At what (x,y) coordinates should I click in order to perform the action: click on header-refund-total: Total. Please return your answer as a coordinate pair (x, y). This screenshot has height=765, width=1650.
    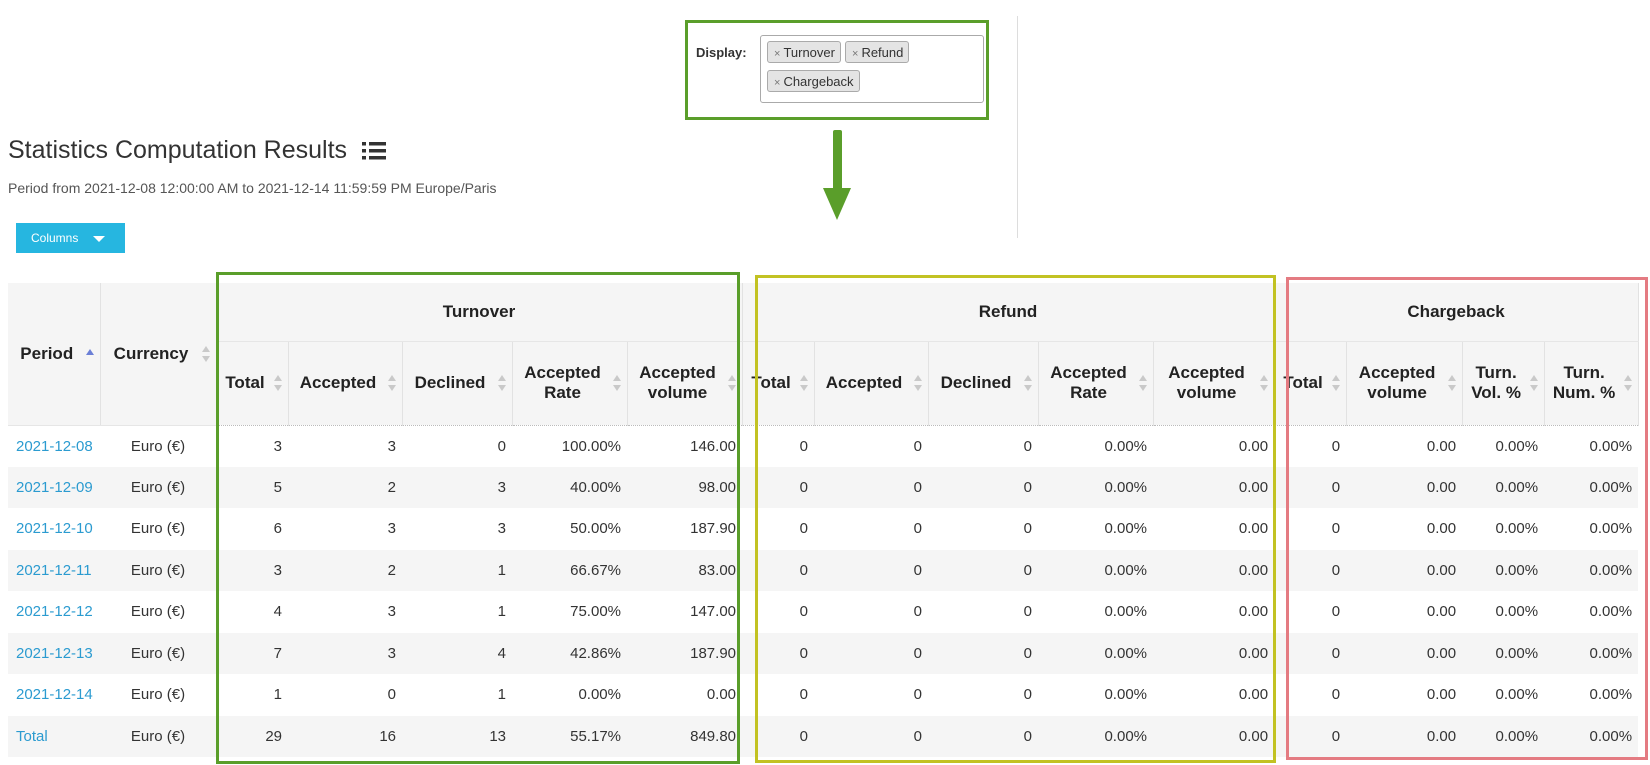
    Looking at the image, I should click on (778, 383).